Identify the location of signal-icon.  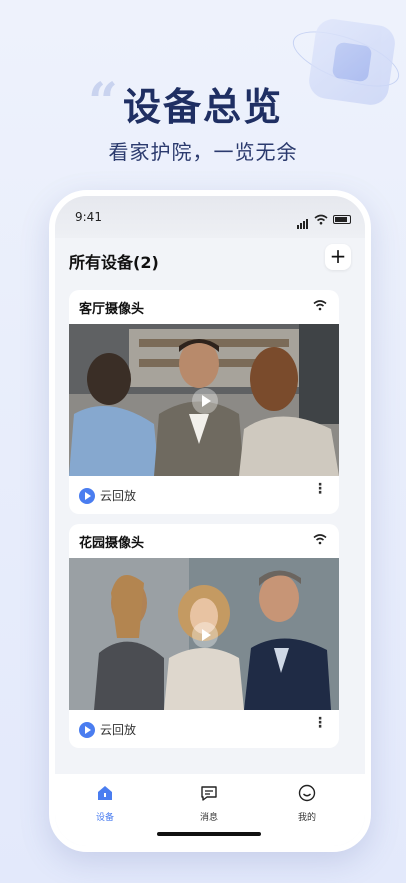
(303, 219).